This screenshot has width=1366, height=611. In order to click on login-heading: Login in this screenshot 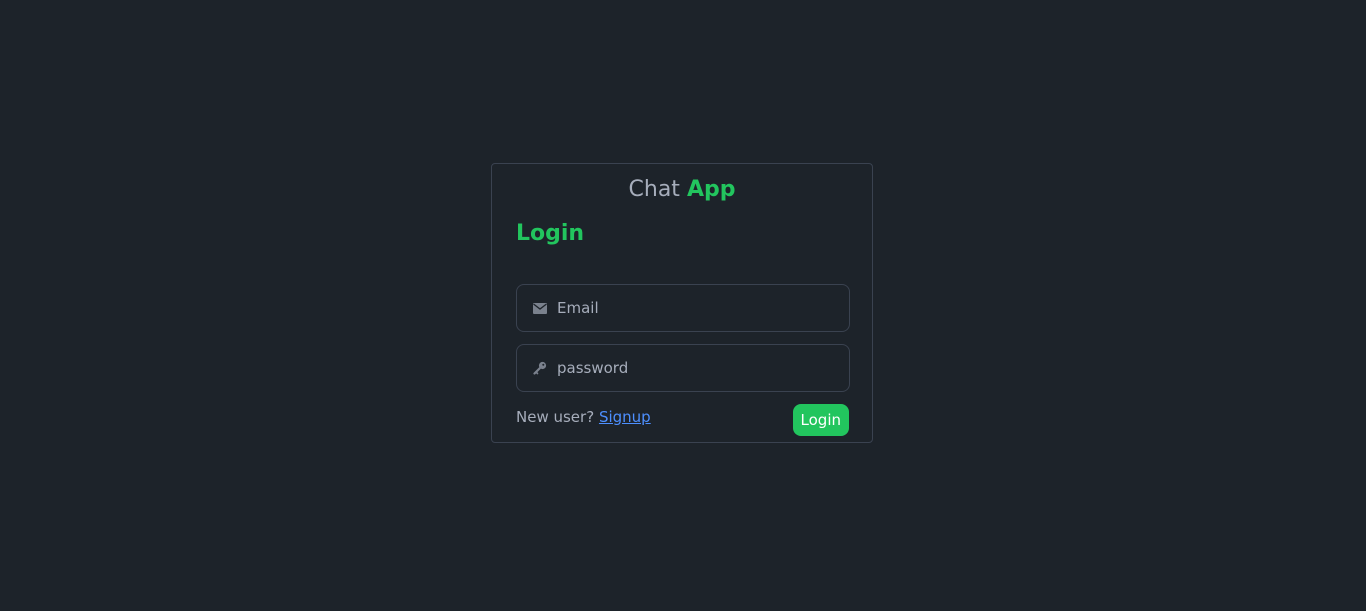, I will do `click(550, 233)`.